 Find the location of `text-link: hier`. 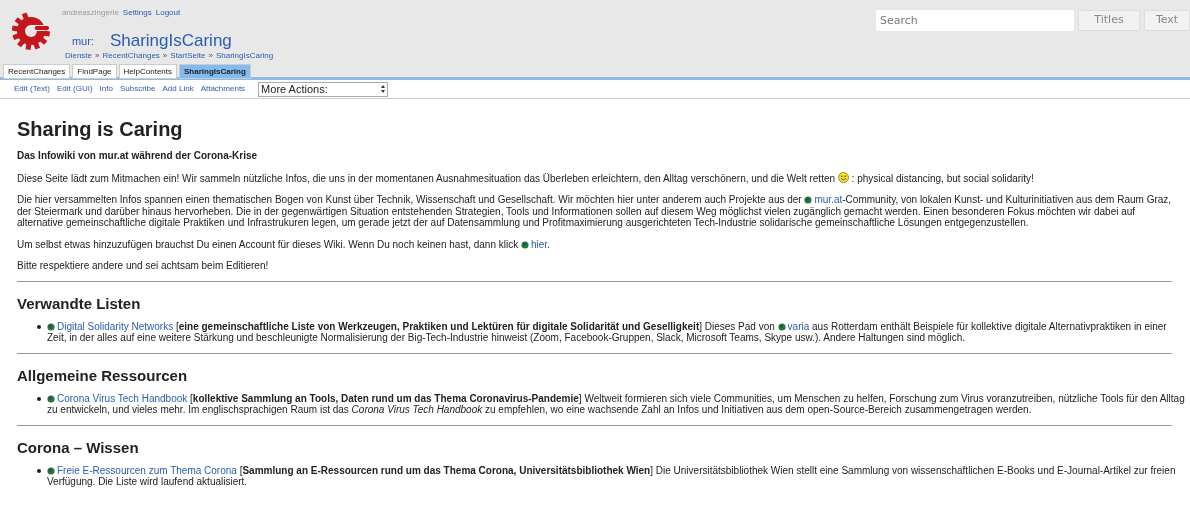

text-link: hier is located at coordinates (539, 244).